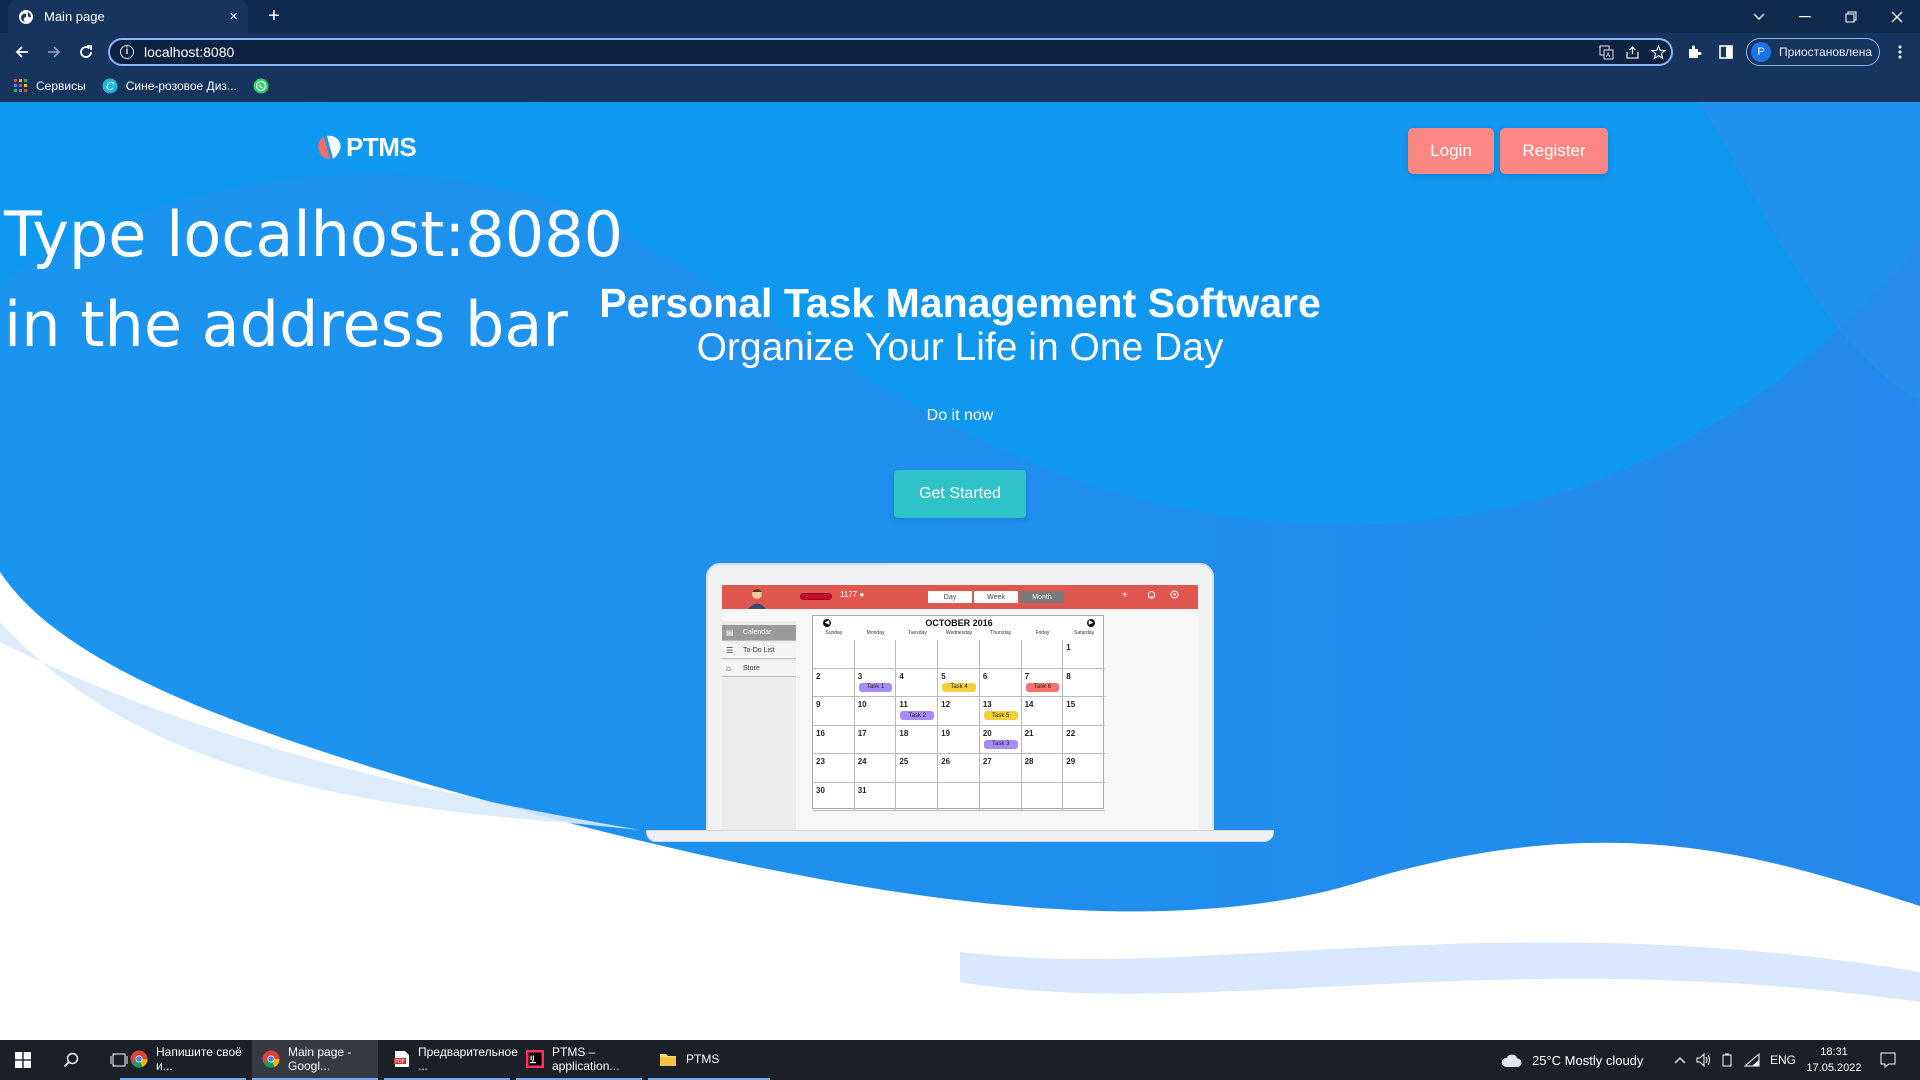 The height and width of the screenshot is (1080, 1920). I want to click on url-input, so click(868, 52).